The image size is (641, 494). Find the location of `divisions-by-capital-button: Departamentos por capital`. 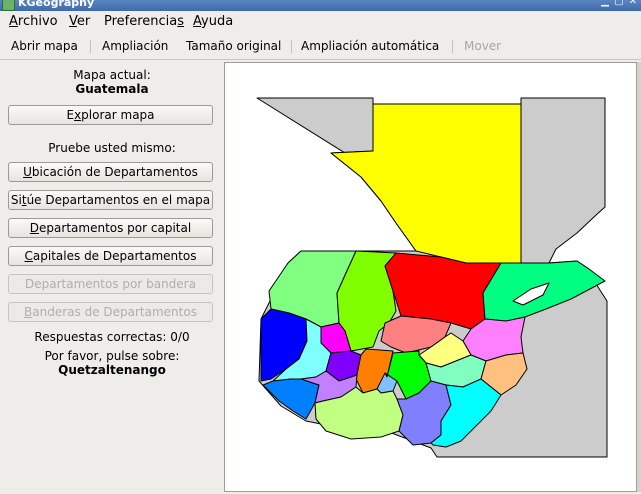

divisions-by-capital-button: Departamentos por capital is located at coordinates (110, 228).